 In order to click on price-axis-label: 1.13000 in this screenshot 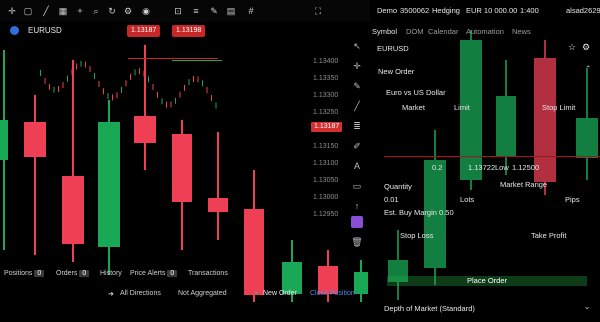, I will do `click(326, 197)`.